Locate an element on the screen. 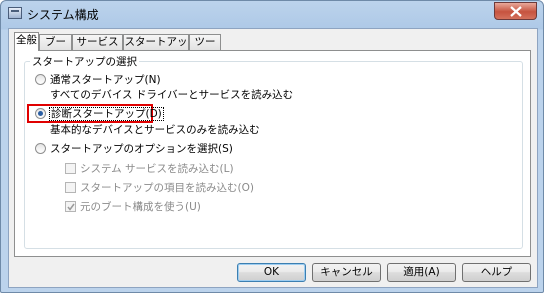 This screenshot has width=544, height=293. system-config-app-icon is located at coordinates (15, 13).